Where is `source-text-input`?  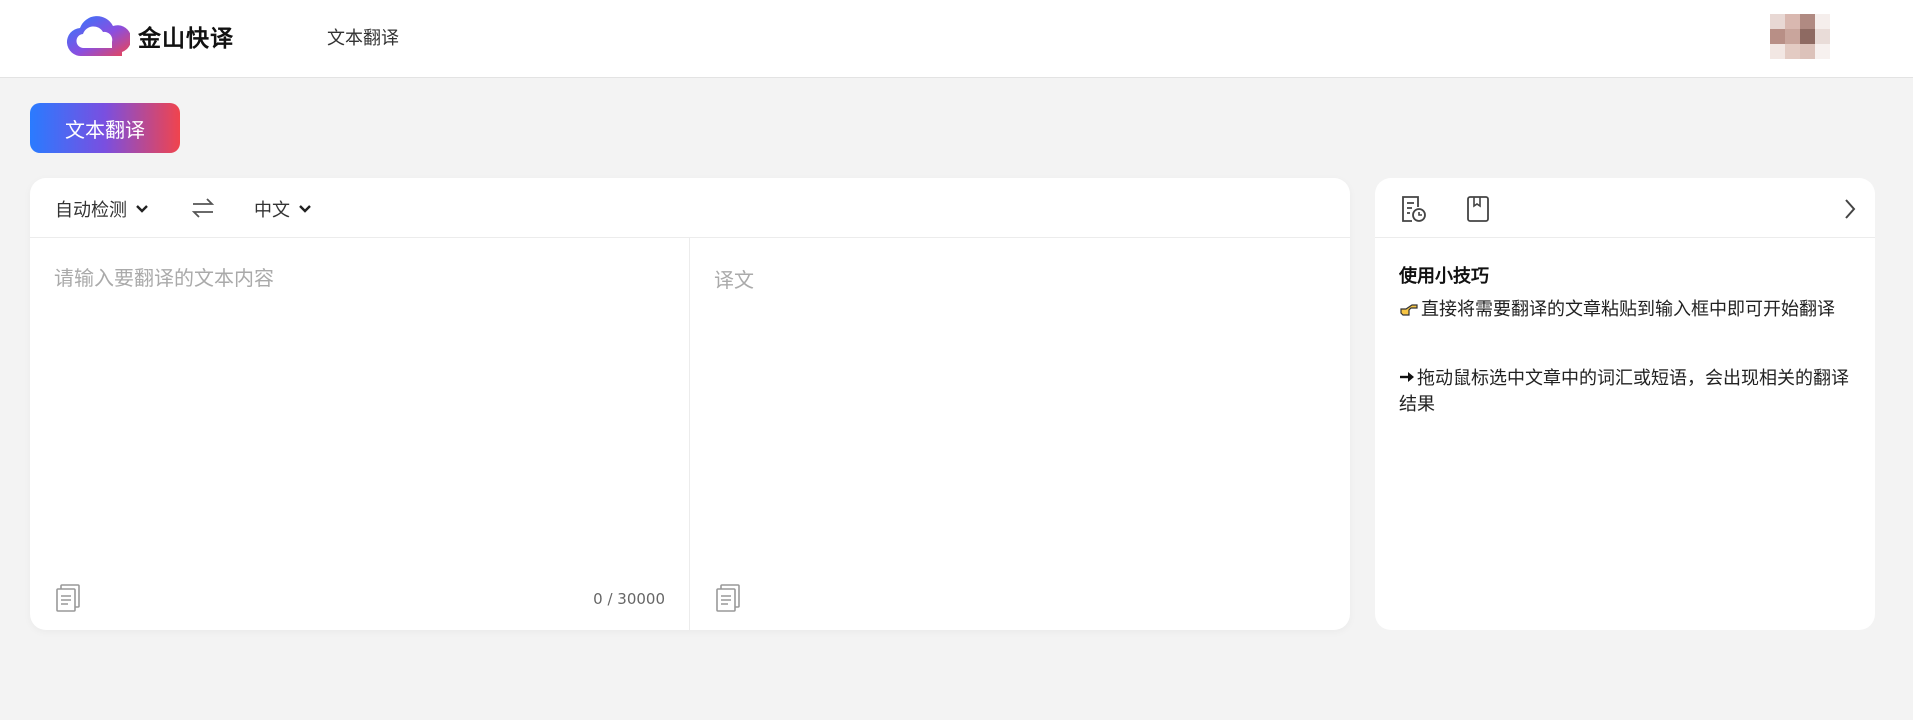
source-text-input is located at coordinates (359, 412).